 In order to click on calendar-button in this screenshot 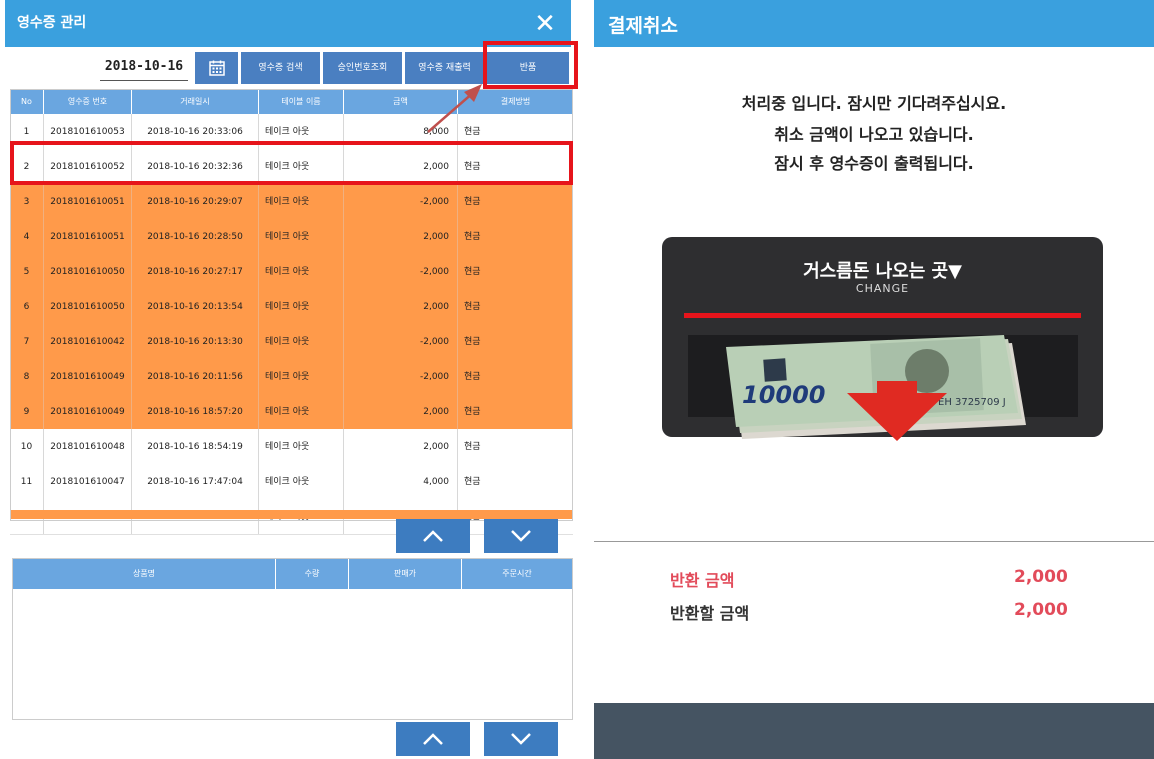, I will do `click(216, 68)`.